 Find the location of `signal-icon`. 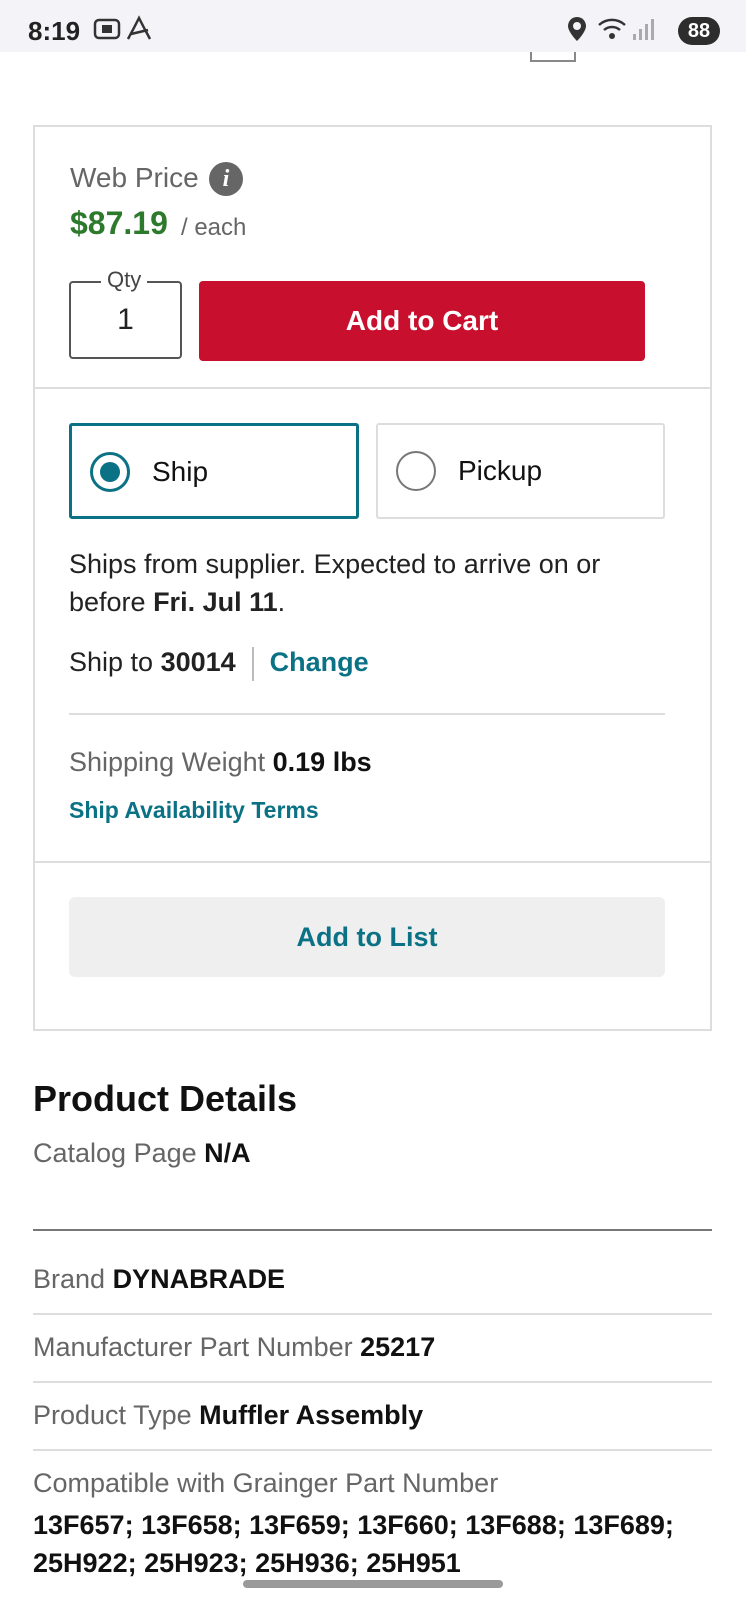

signal-icon is located at coordinates (644, 31).